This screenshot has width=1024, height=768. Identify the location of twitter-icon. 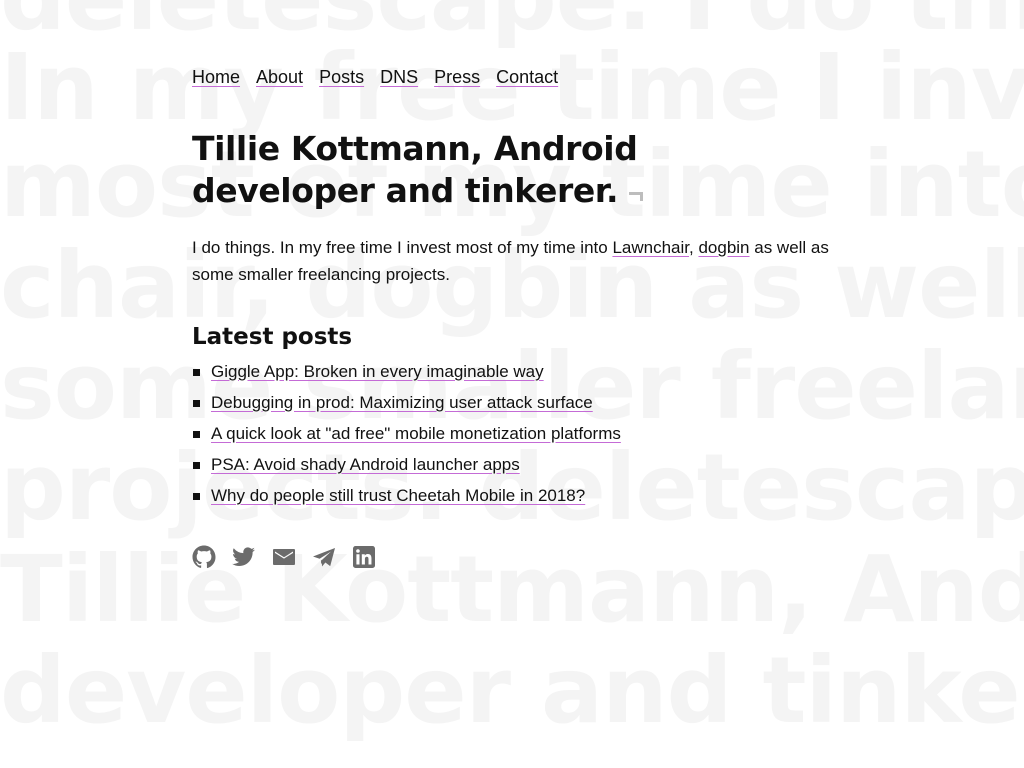
(244, 557).